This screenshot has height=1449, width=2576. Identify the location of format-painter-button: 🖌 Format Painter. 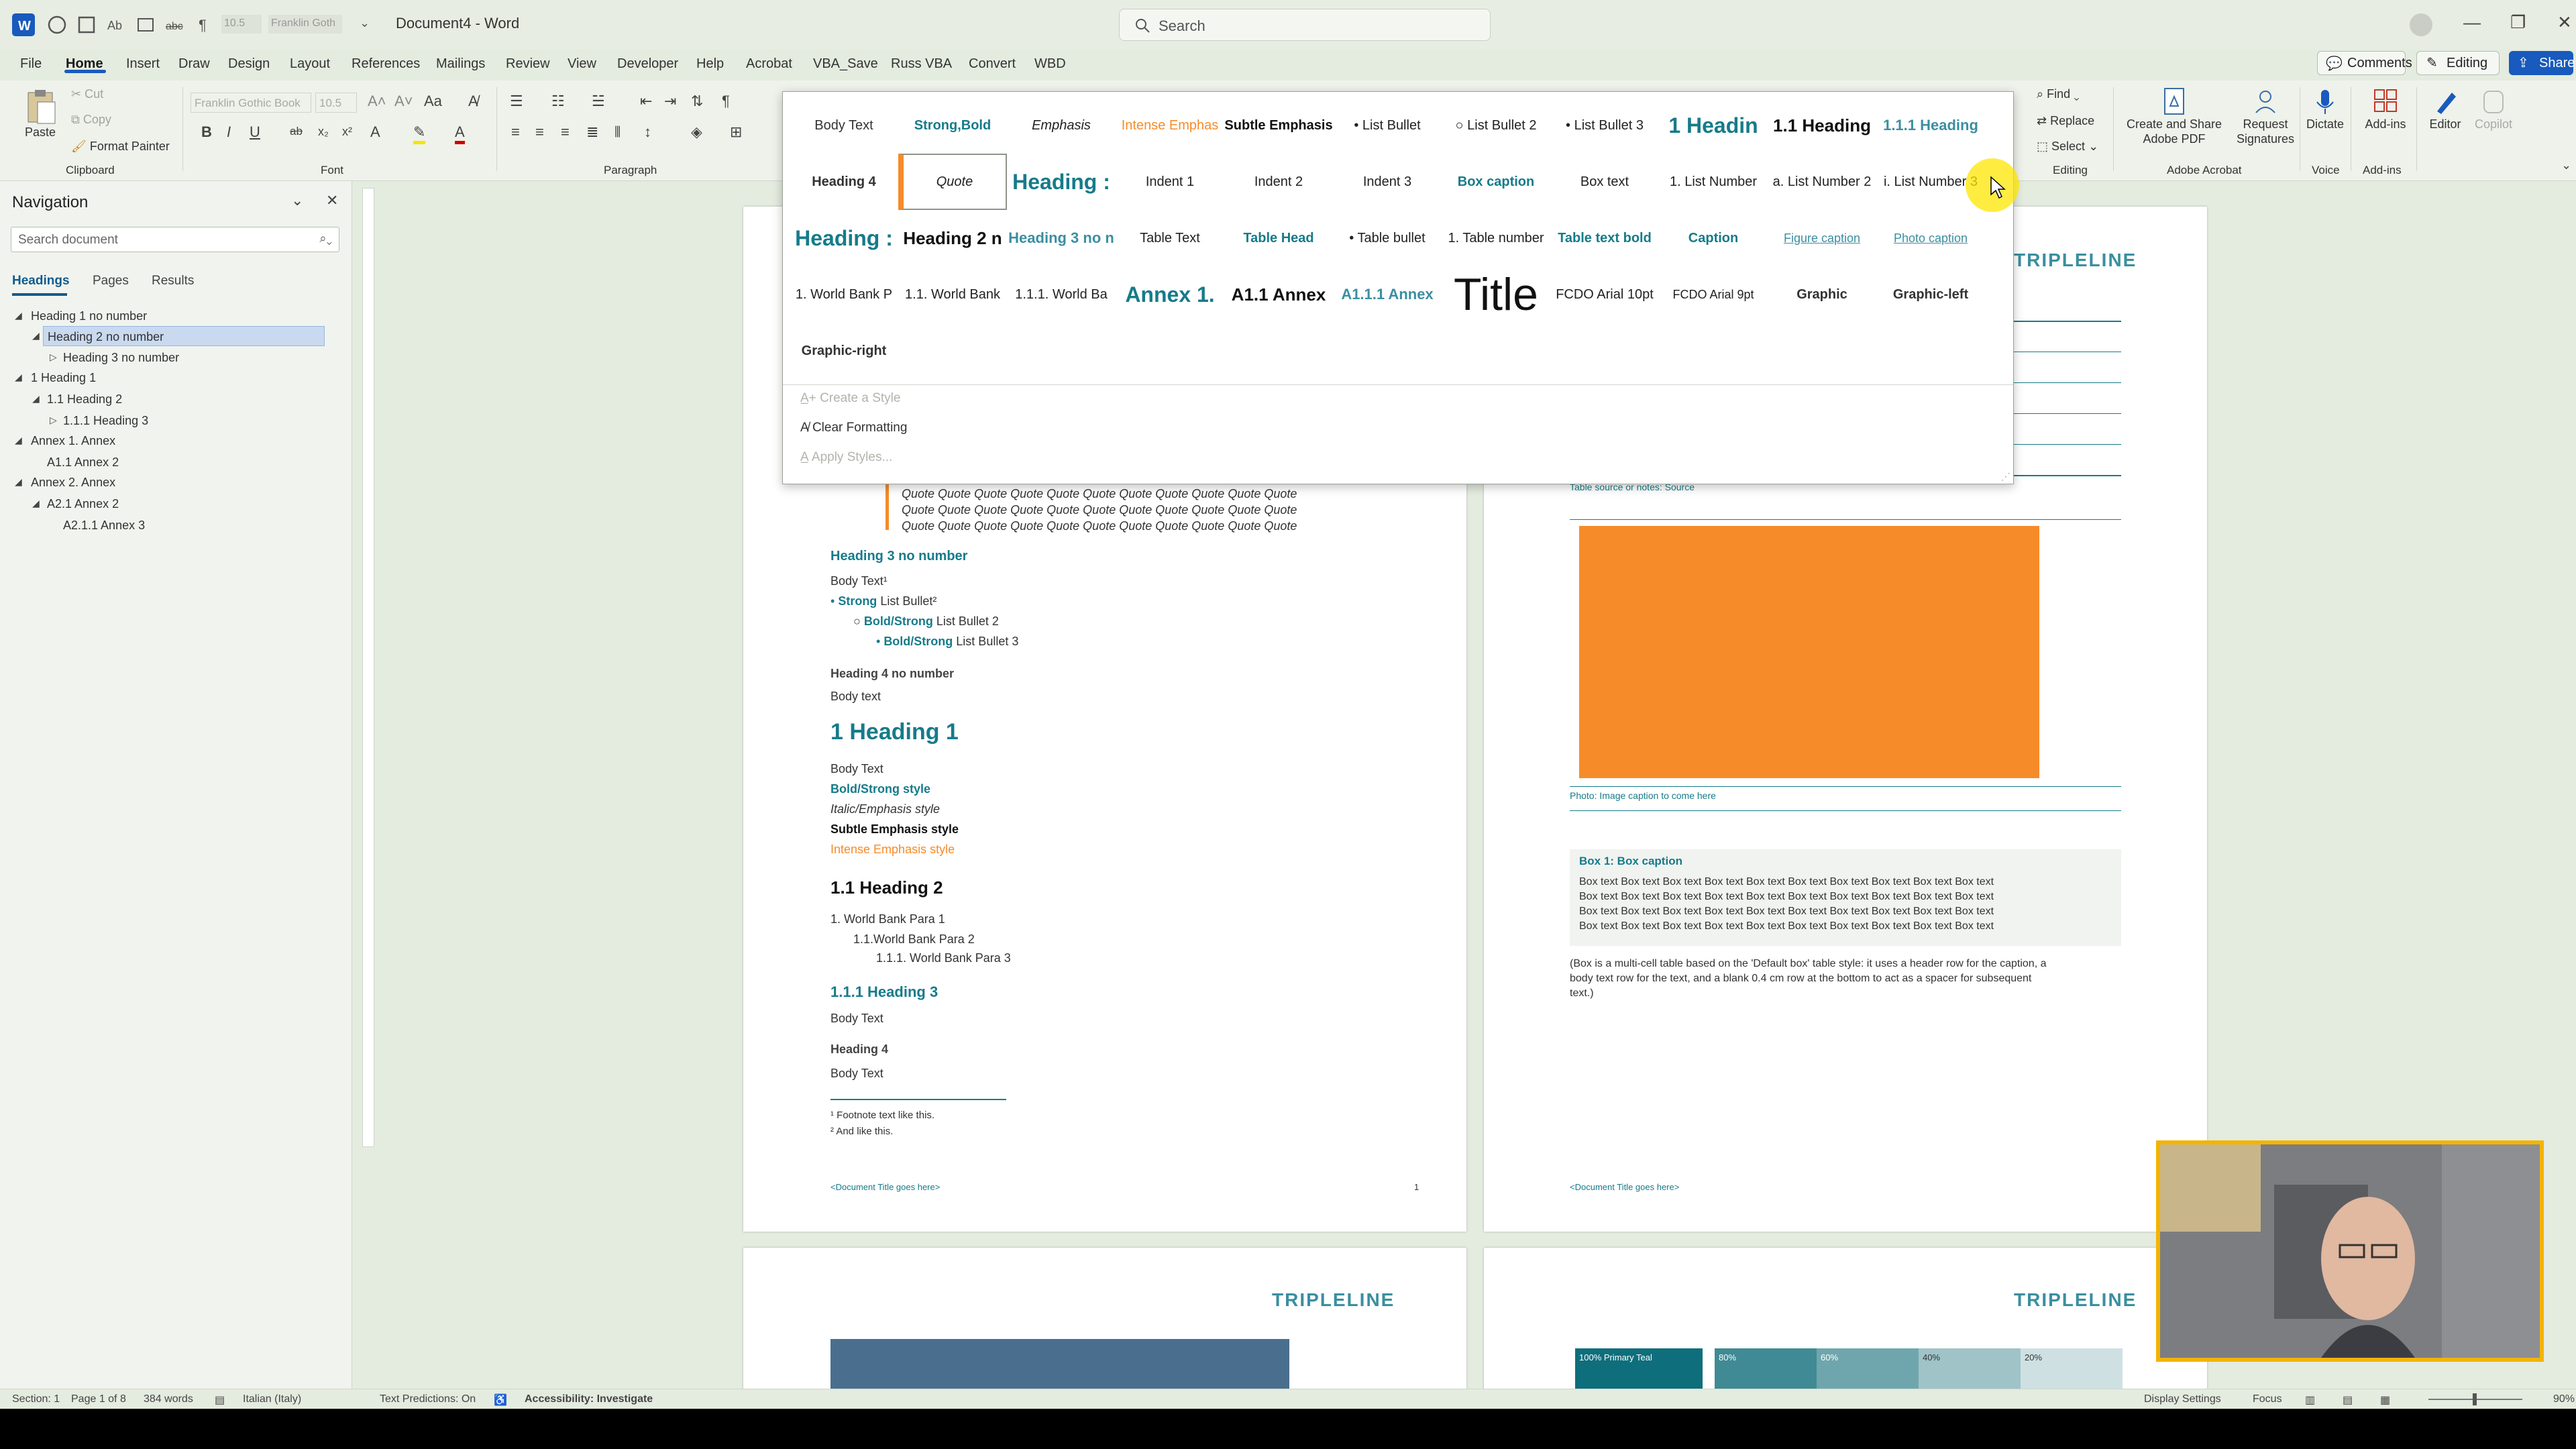
(120, 147).